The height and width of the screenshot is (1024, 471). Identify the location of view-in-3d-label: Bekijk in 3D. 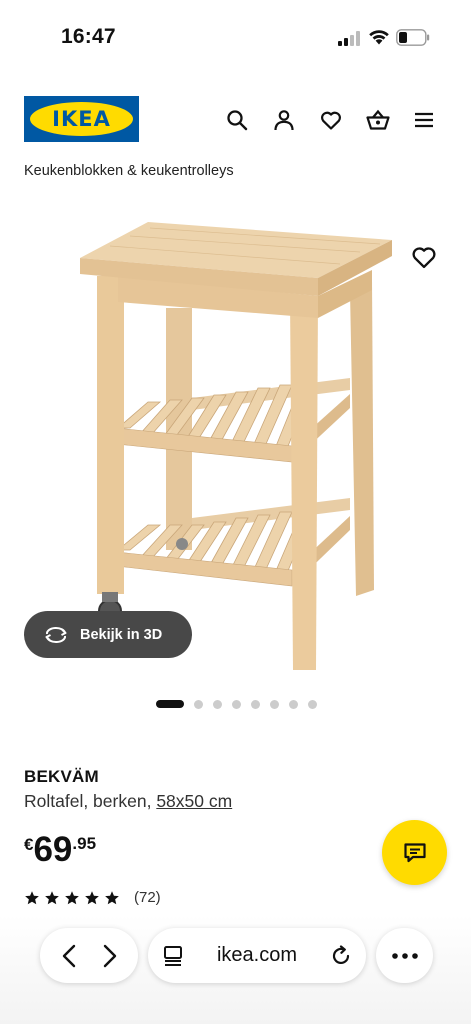
(121, 634).